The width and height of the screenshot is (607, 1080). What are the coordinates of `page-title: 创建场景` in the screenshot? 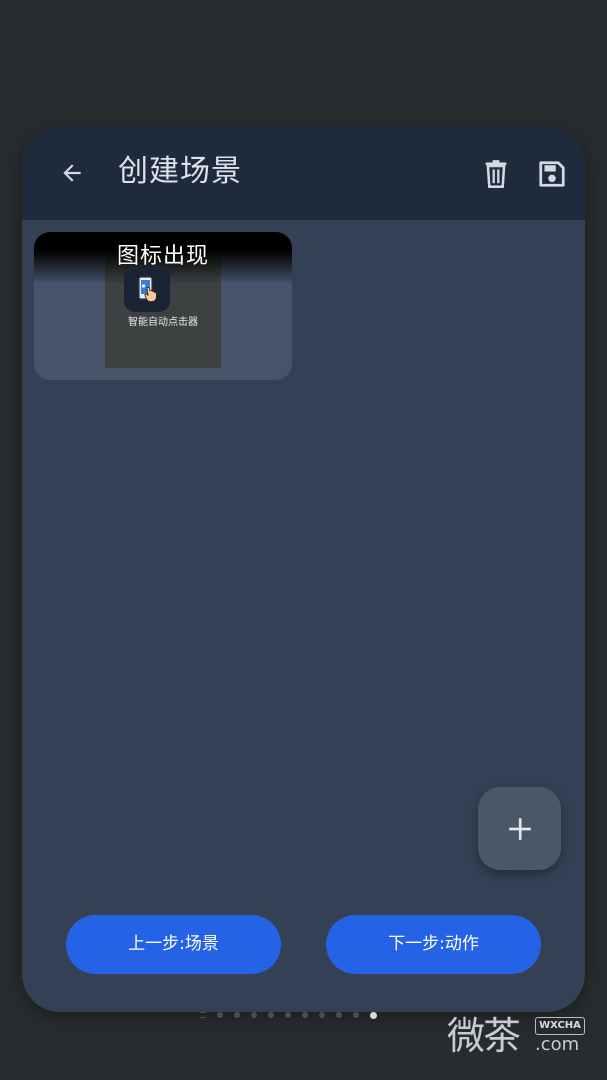 It's located at (180, 171).